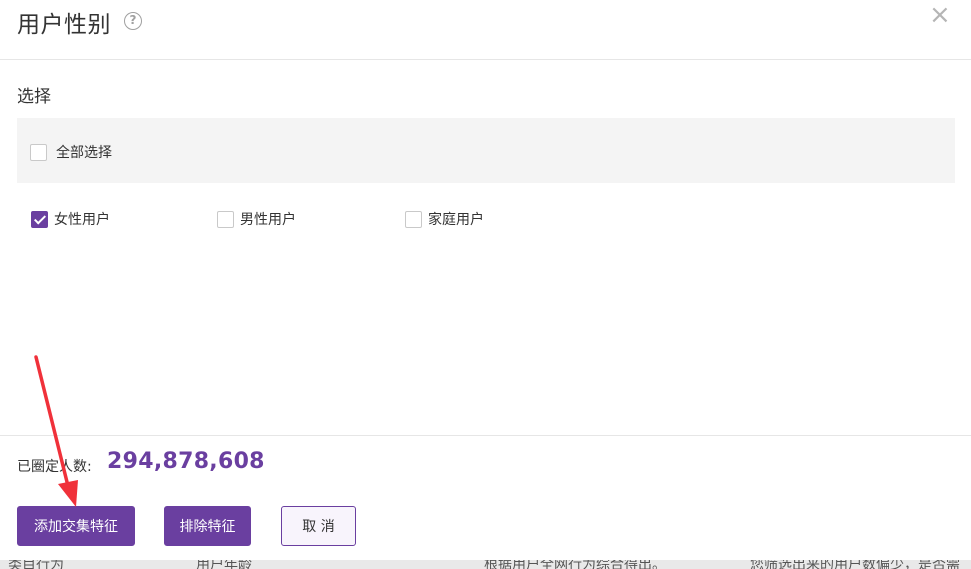 This screenshot has height=569, width=971. What do you see at coordinates (133, 21) in the screenshot?
I see `question-circle-icon: ?` at bounding box center [133, 21].